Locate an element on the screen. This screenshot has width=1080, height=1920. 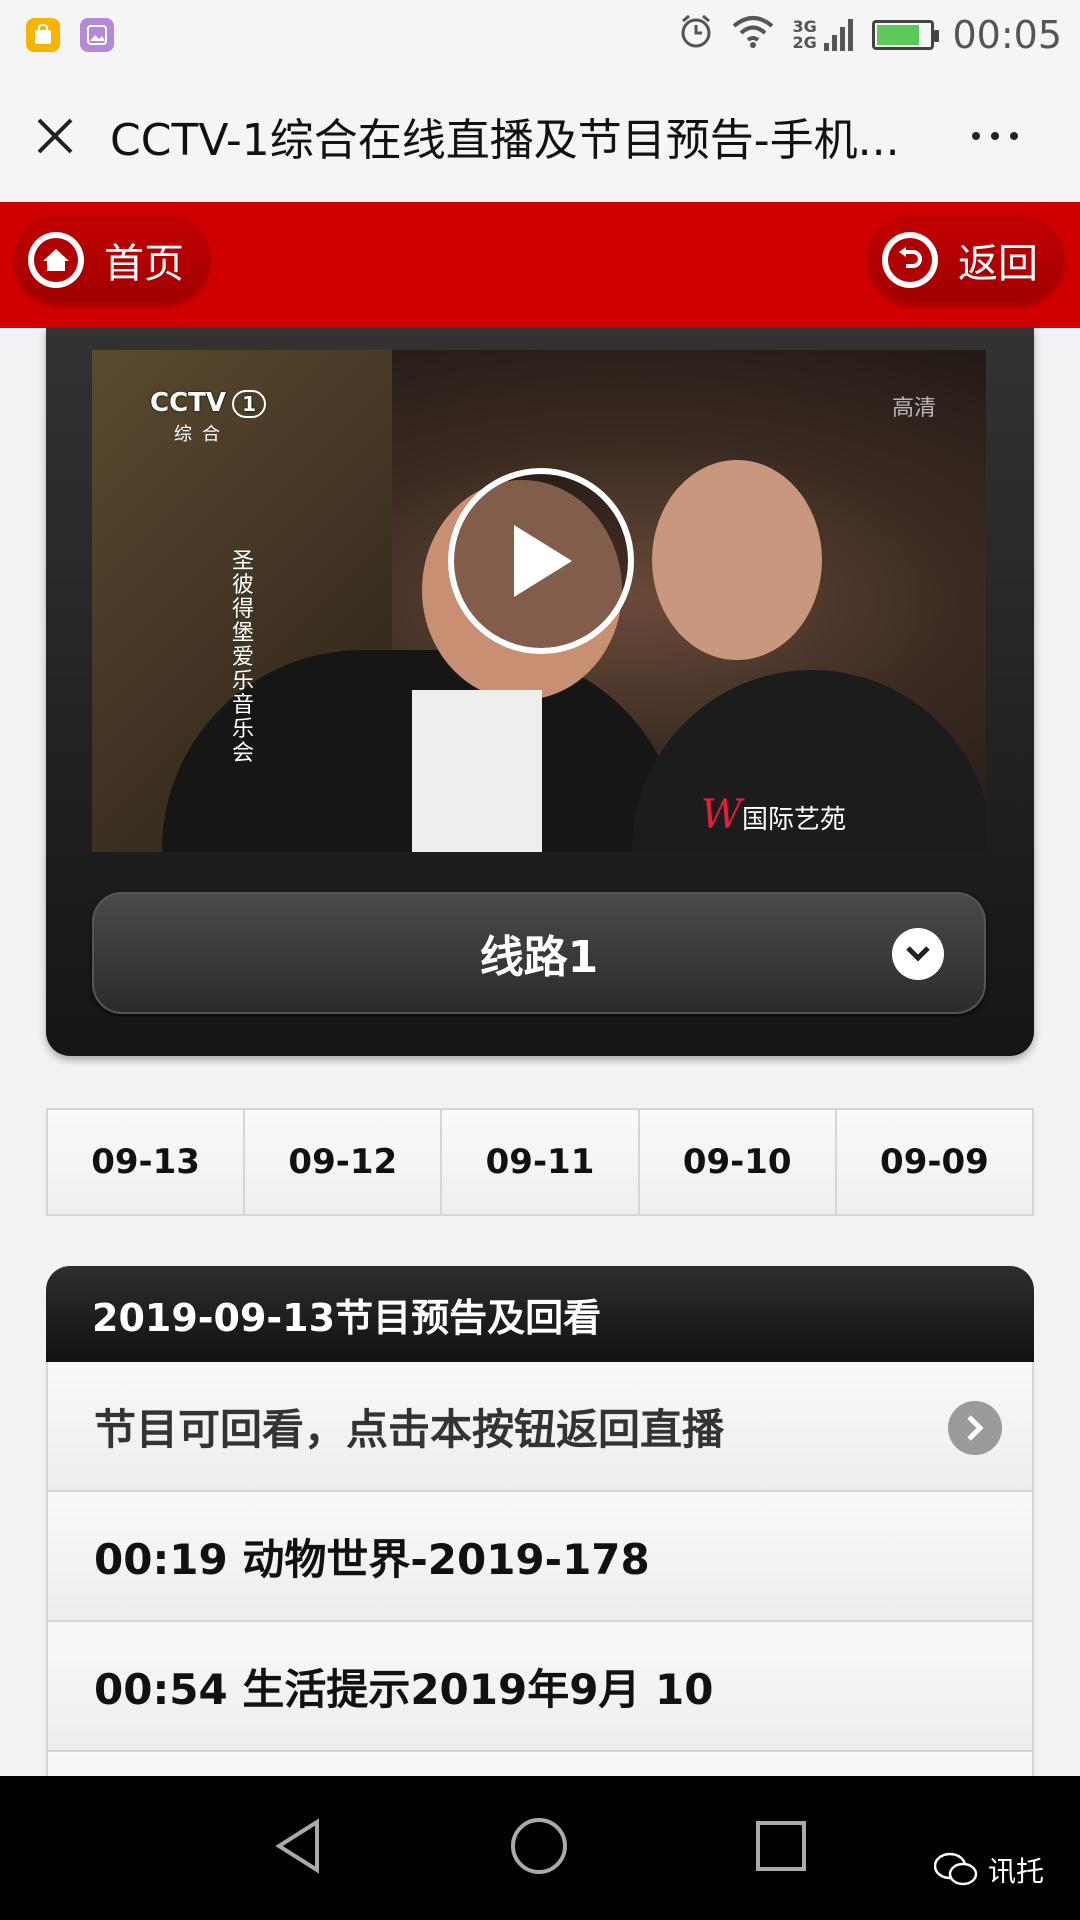
hd-mark: 高清 is located at coordinates (913, 408).